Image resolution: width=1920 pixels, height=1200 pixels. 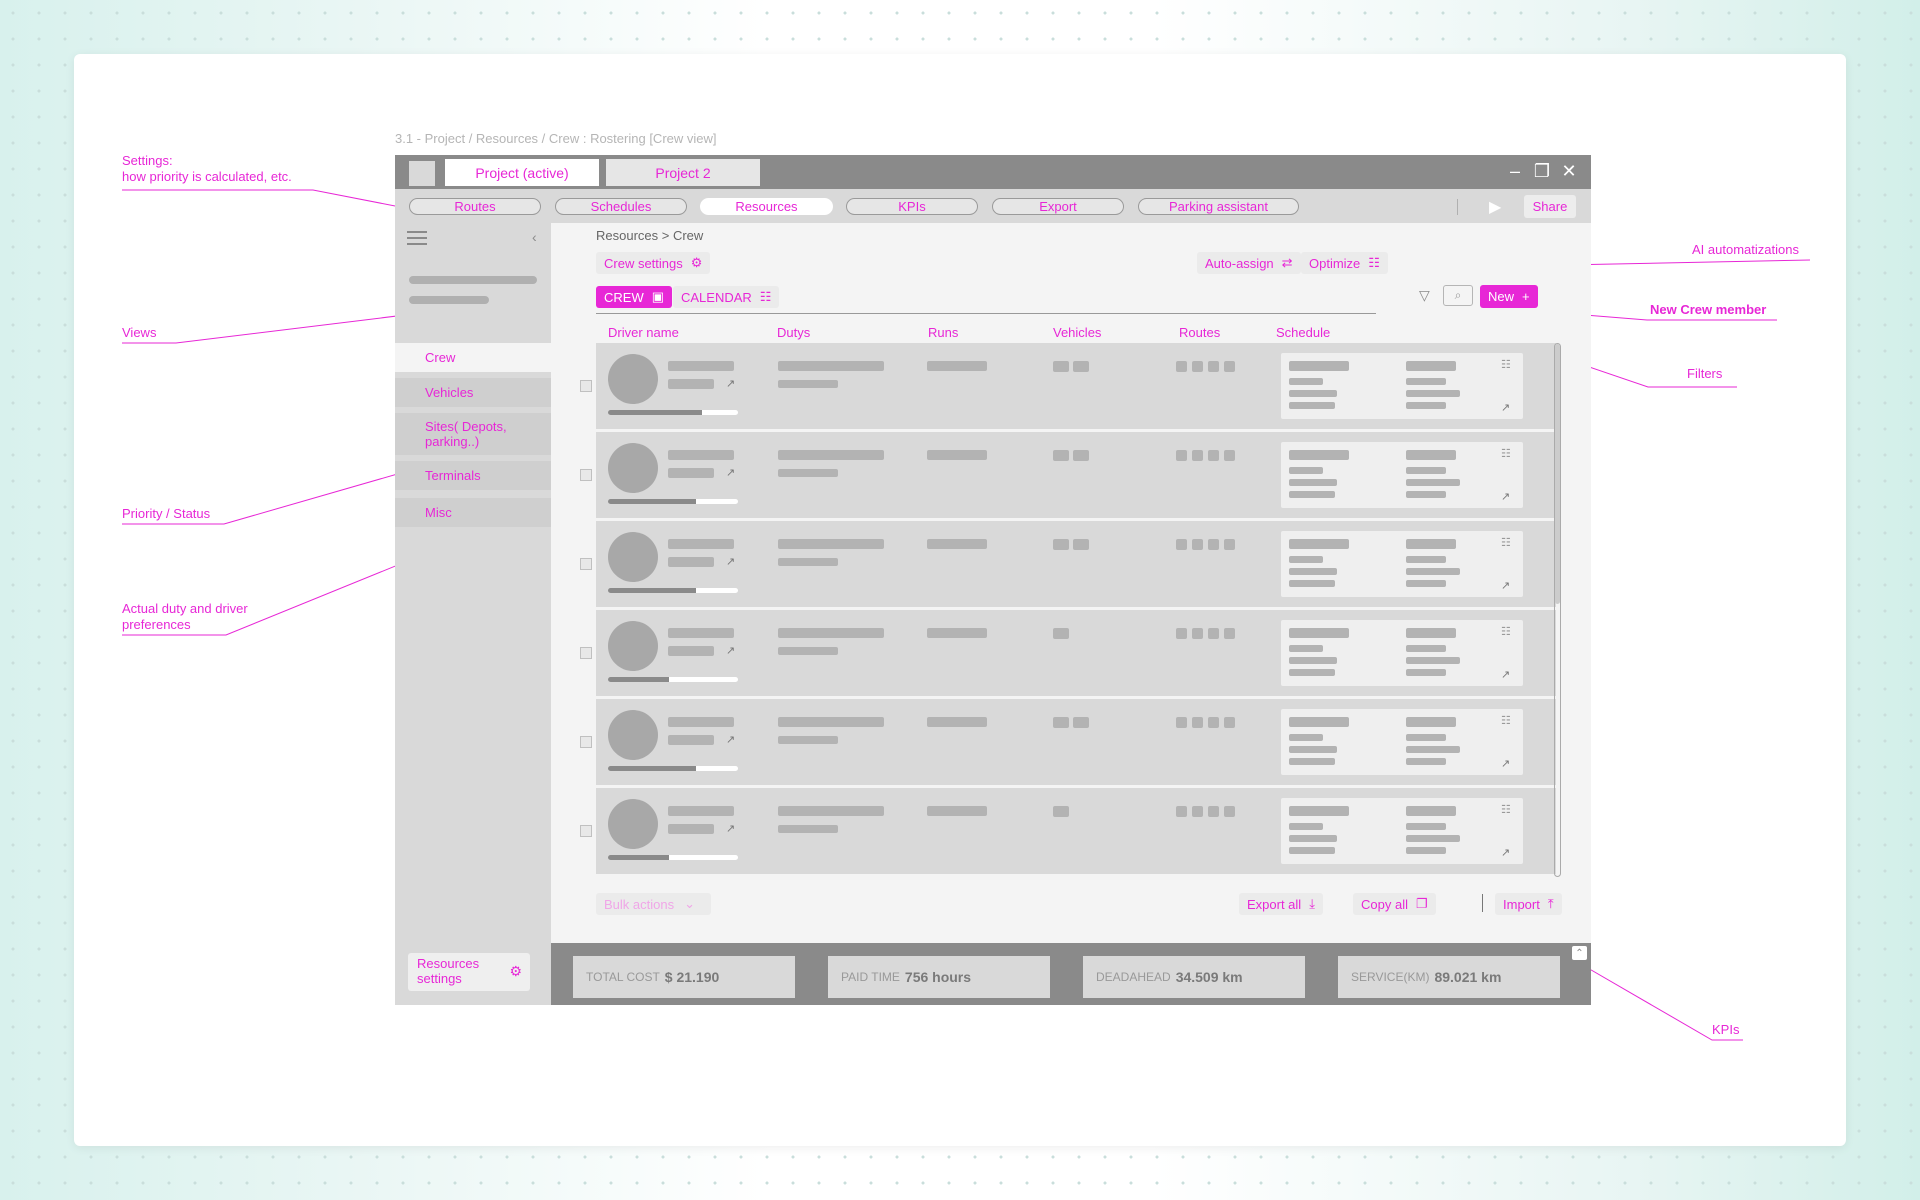 What do you see at coordinates (1424, 295) in the screenshot?
I see `filter-icon: ▽` at bounding box center [1424, 295].